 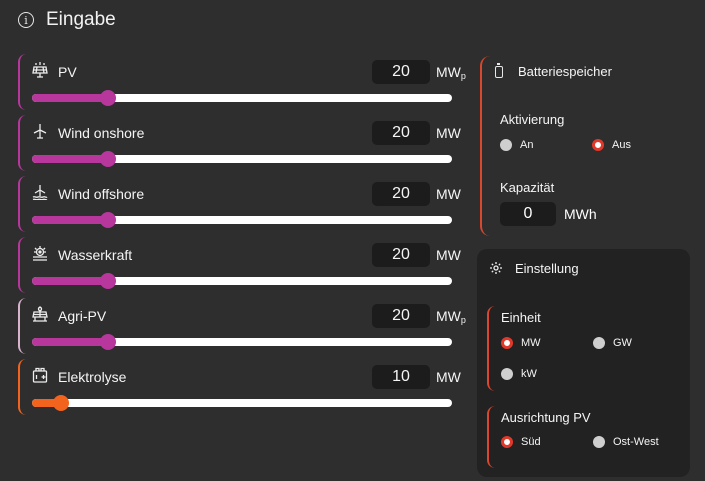 What do you see at coordinates (528, 214) in the screenshot?
I see `capacity-input: 0` at bounding box center [528, 214].